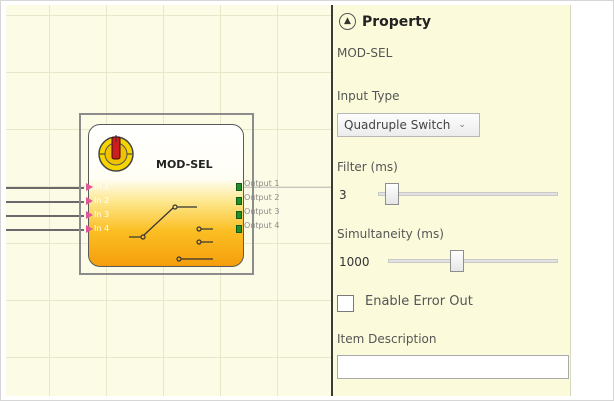  What do you see at coordinates (262, 225) in the screenshot?
I see `output-label-4: Output 4` at bounding box center [262, 225].